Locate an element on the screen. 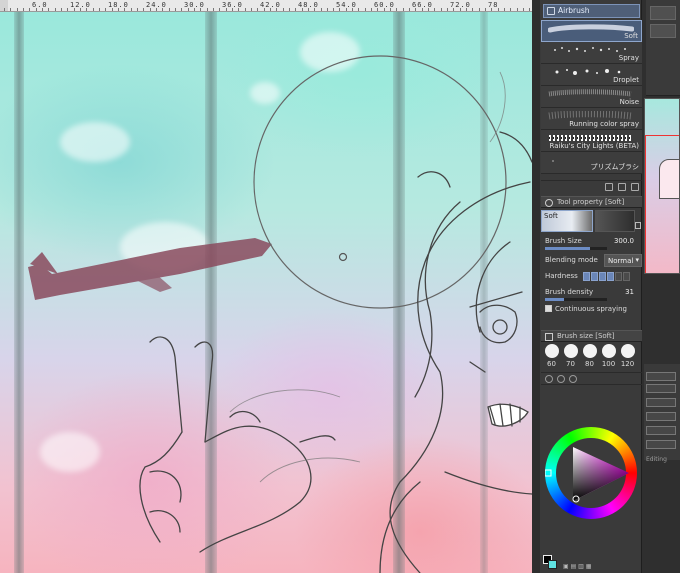  preview-soft: Soft is located at coordinates (567, 221).